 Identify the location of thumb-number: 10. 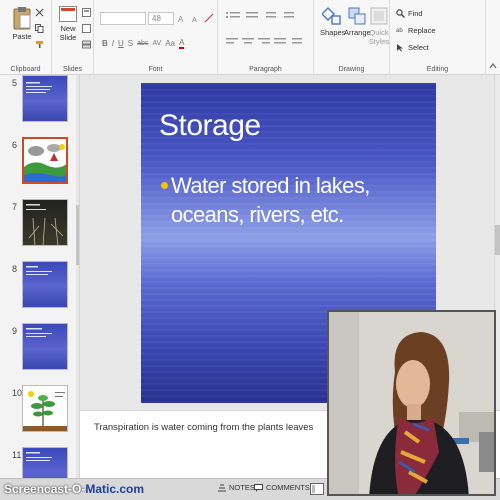
(17, 393).